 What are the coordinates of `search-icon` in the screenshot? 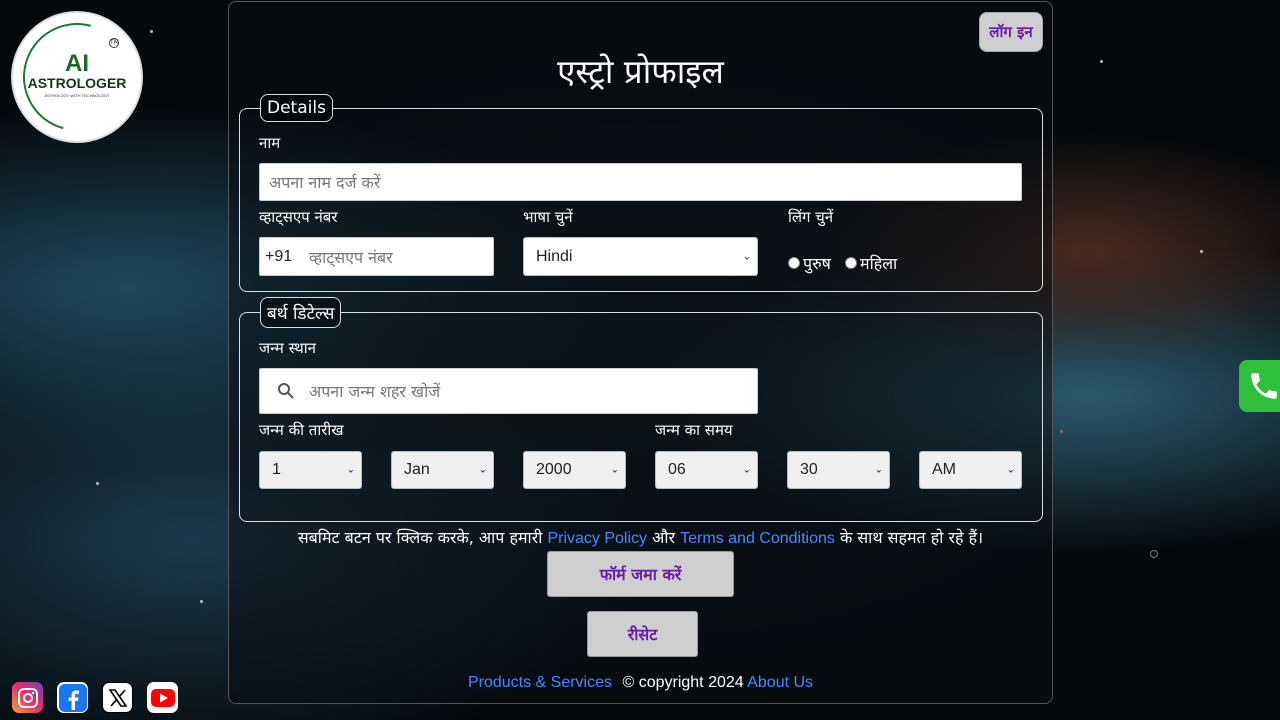 It's located at (286, 391).